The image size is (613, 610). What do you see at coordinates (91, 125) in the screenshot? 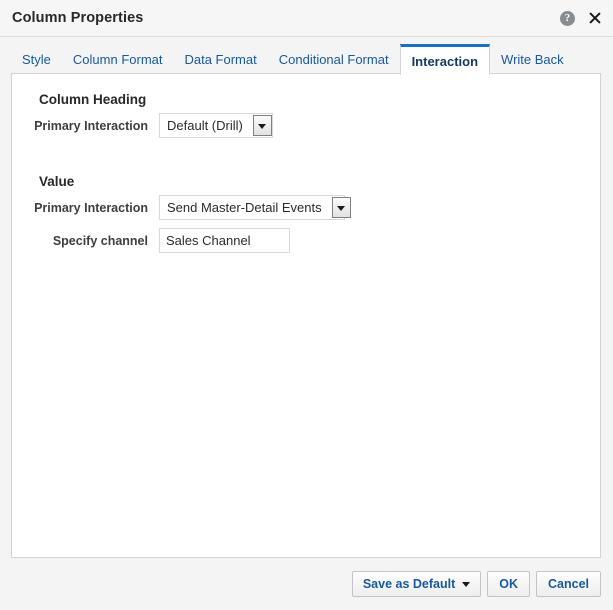
I see `label-heading-primary-interaction: Primary Interaction` at bounding box center [91, 125].